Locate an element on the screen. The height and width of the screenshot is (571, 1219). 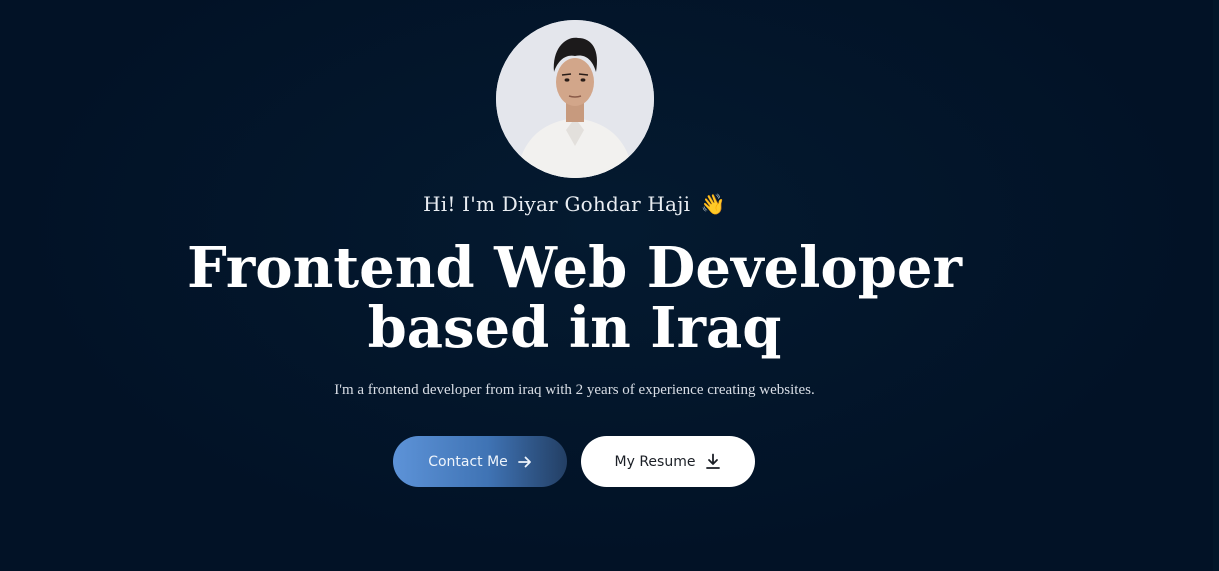
greeting-text: Hi! I'm Diyar Gohdar Haji is located at coordinates (557, 204).